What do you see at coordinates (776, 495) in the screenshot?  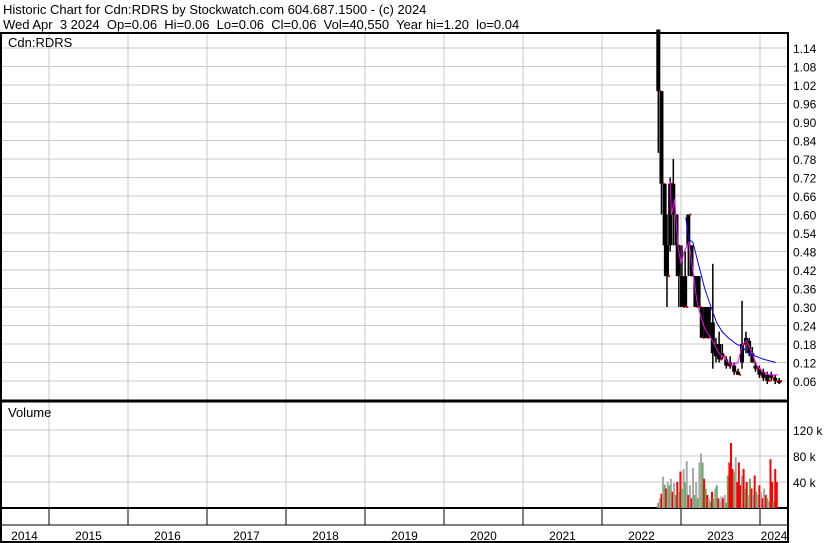 I see `volume-bar` at bounding box center [776, 495].